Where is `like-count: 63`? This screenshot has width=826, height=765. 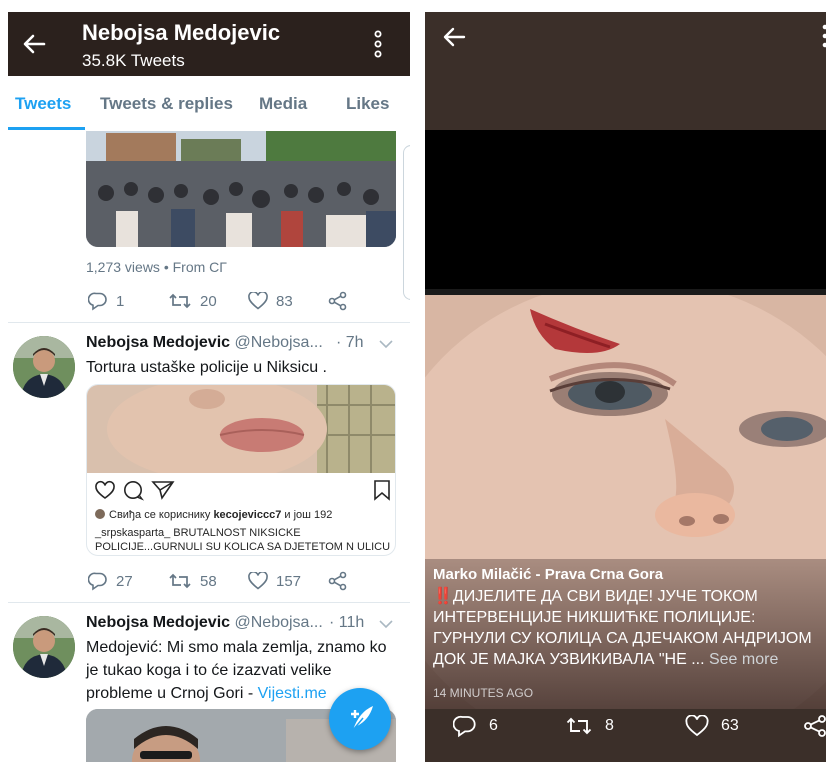
like-count: 63 is located at coordinates (730, 725).